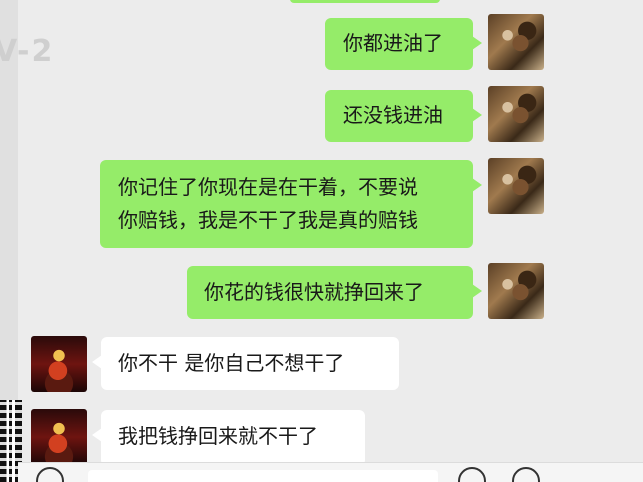  I want to click on message-bubble-received: 你不干 是你自己不想干了, so click(245, 363).